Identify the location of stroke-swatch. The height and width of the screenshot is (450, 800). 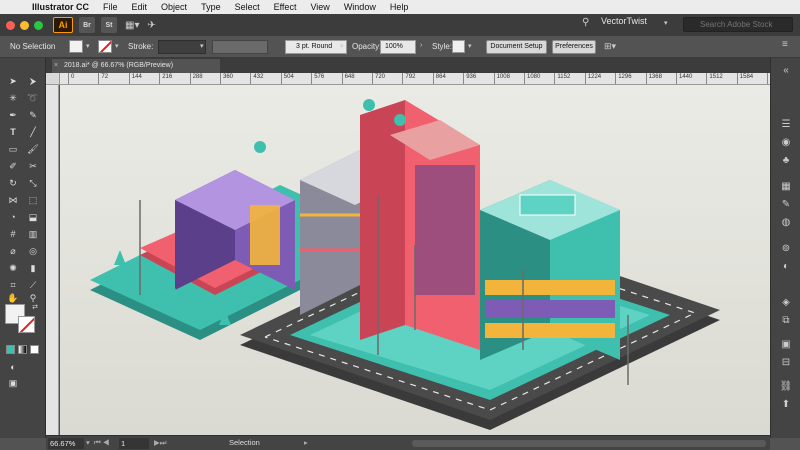
(105, 46).